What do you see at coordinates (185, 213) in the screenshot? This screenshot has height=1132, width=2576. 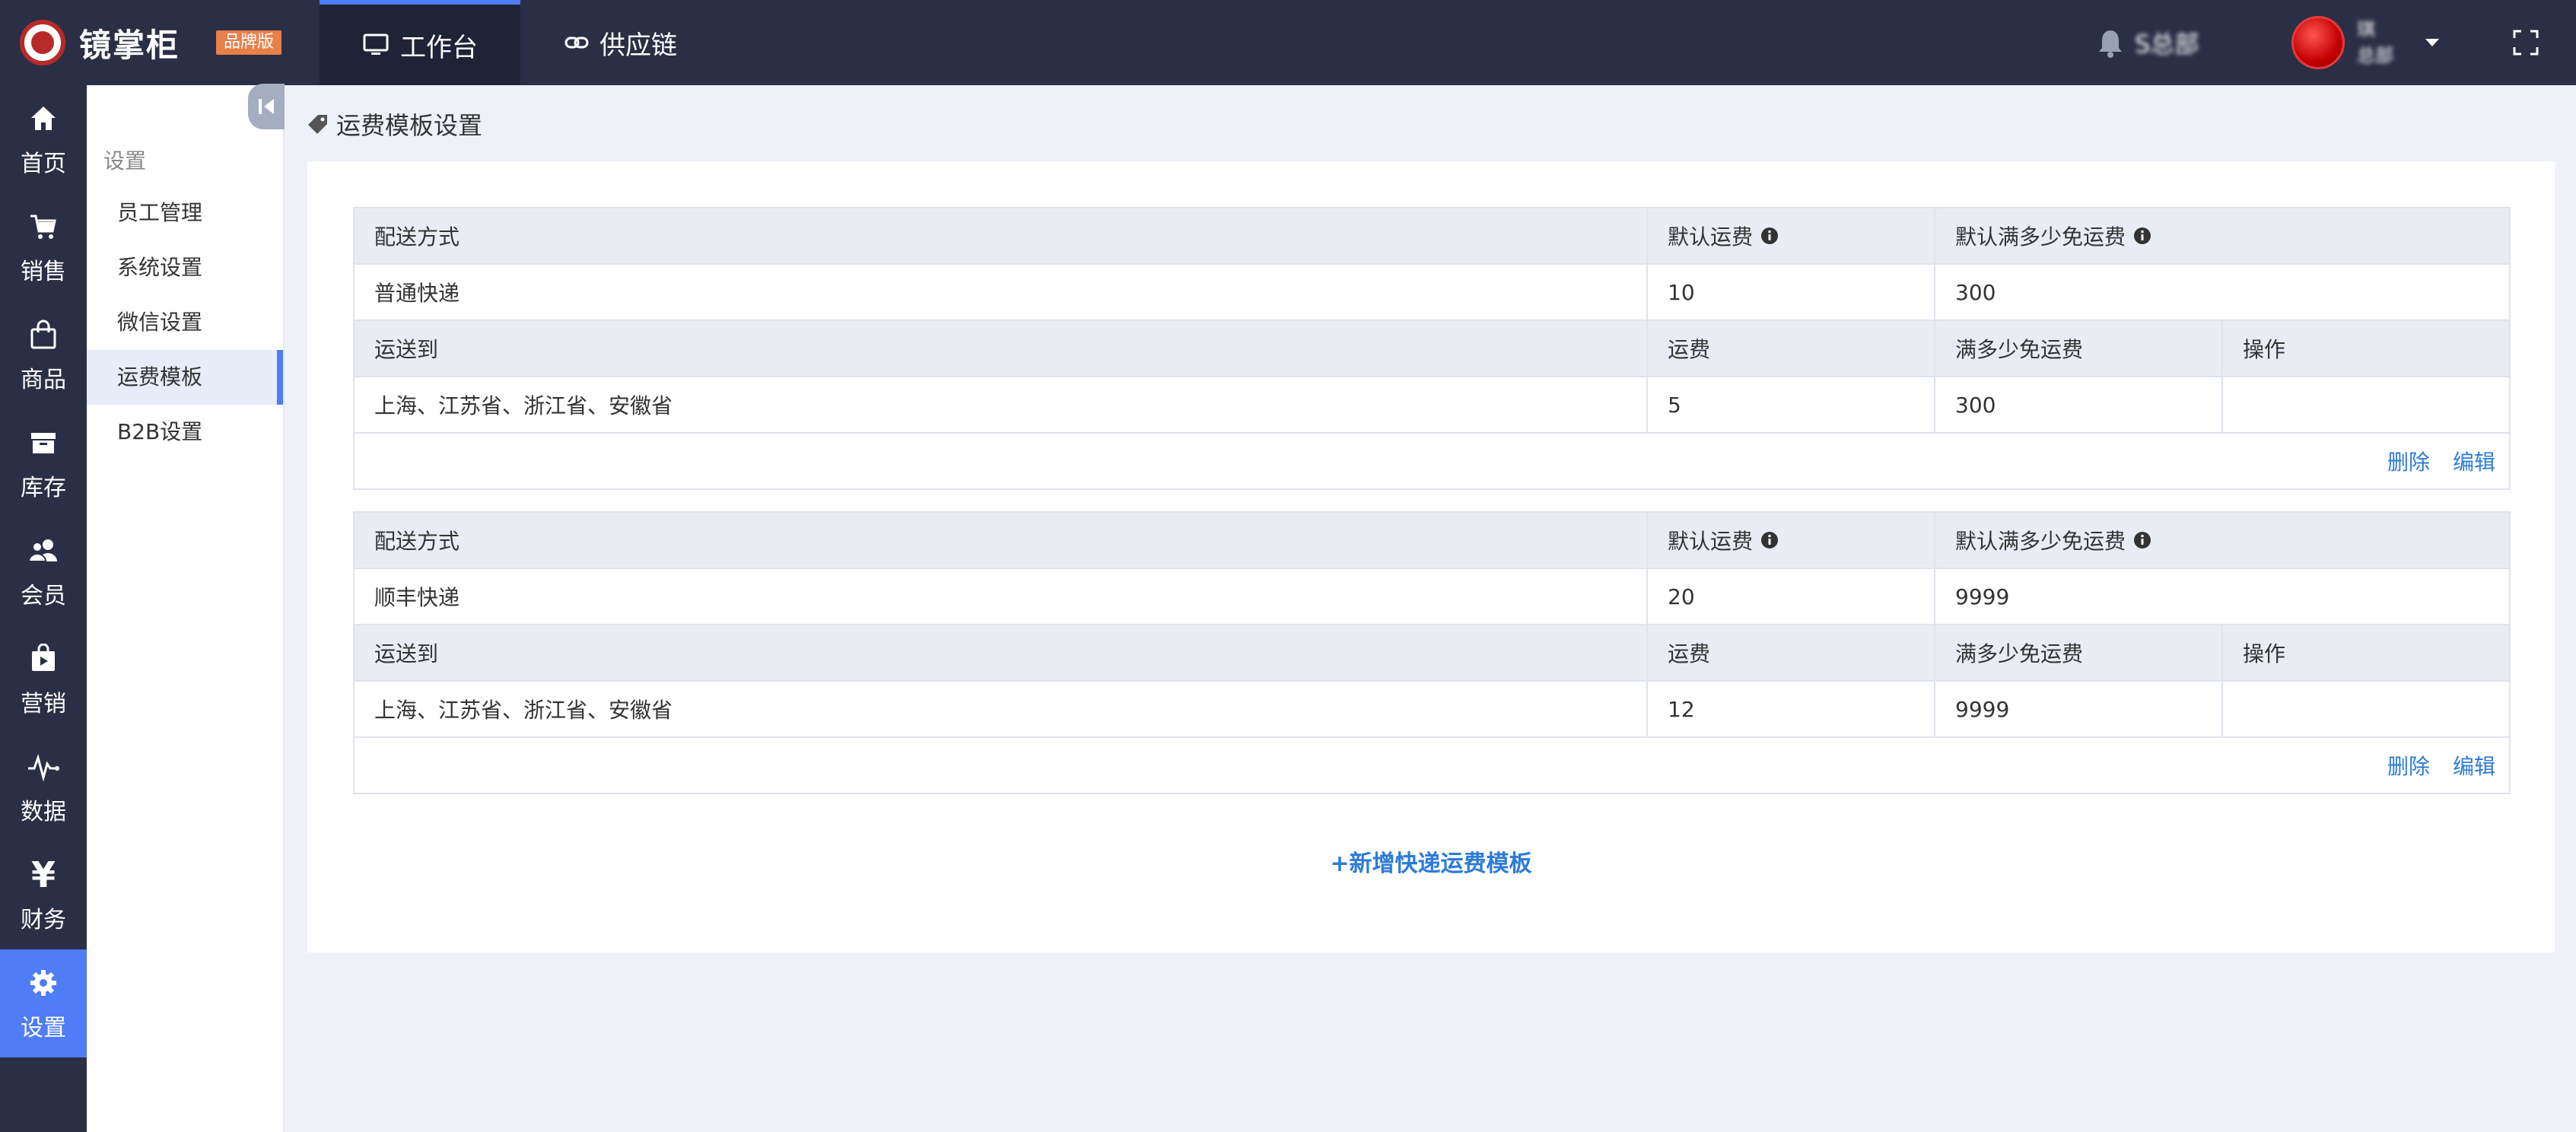 I see `submenu-item-staff: 员工管理` at bounding box center [185, 213].